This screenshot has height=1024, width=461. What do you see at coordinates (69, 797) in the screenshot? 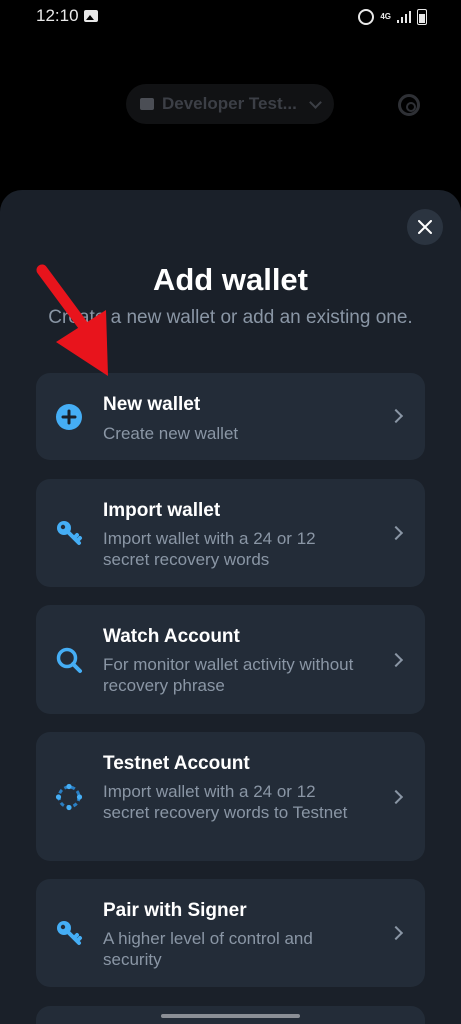
I see `testnet-ring-icon` at bounding box center [69, 797].